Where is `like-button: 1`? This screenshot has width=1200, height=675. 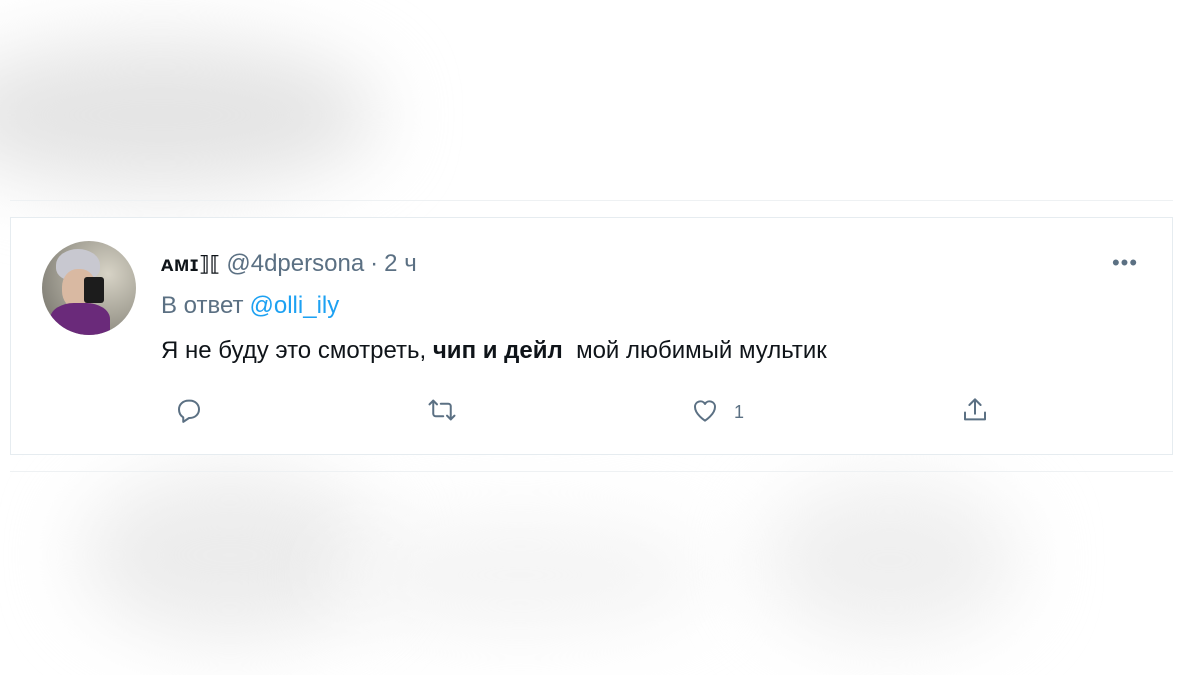 like-button: 1 is located at coordinates (717, 412).